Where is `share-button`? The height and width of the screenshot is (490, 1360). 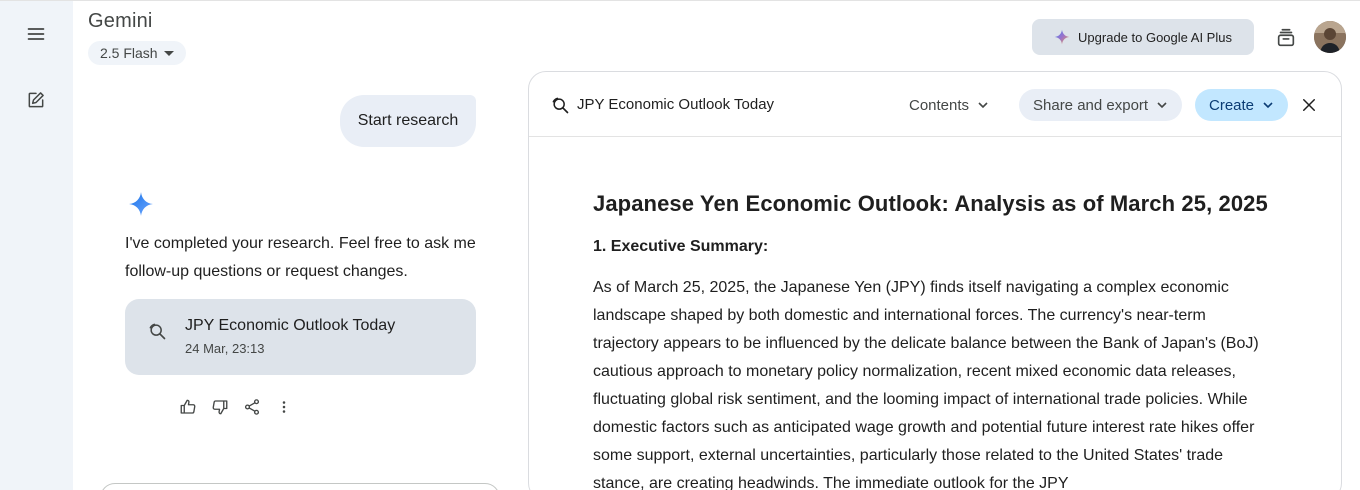
share-button is located at coordinates (252, 407).